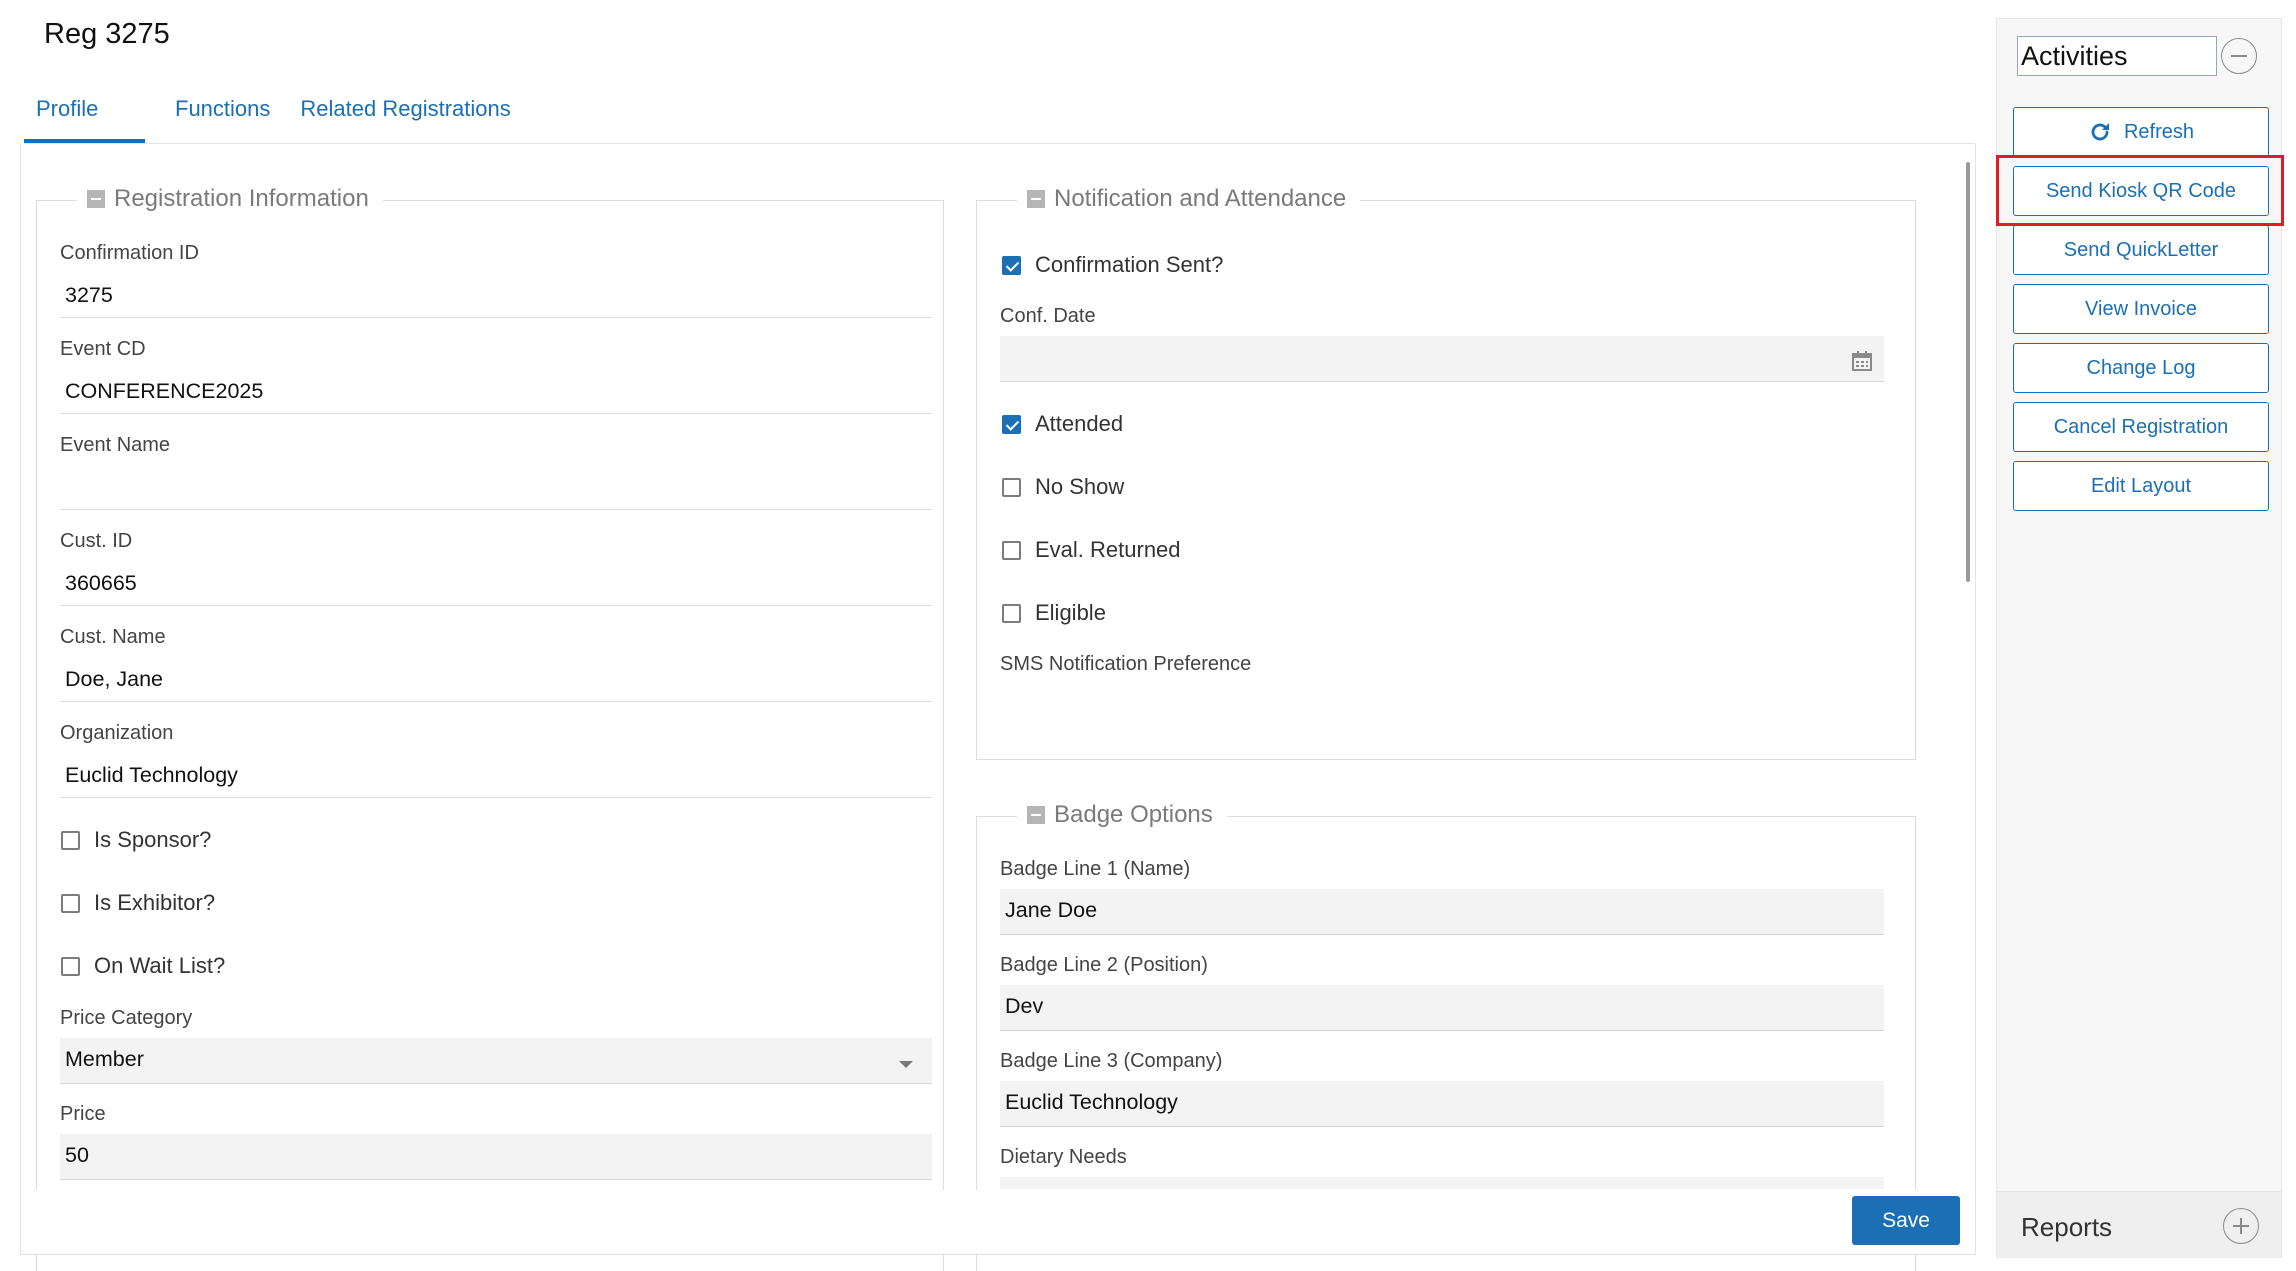 The image size is (2296, 1271). What do you see at coordinates (496, 701) in the screenshot?
I see `cust-name-underline` at bounding box center [496, 701].